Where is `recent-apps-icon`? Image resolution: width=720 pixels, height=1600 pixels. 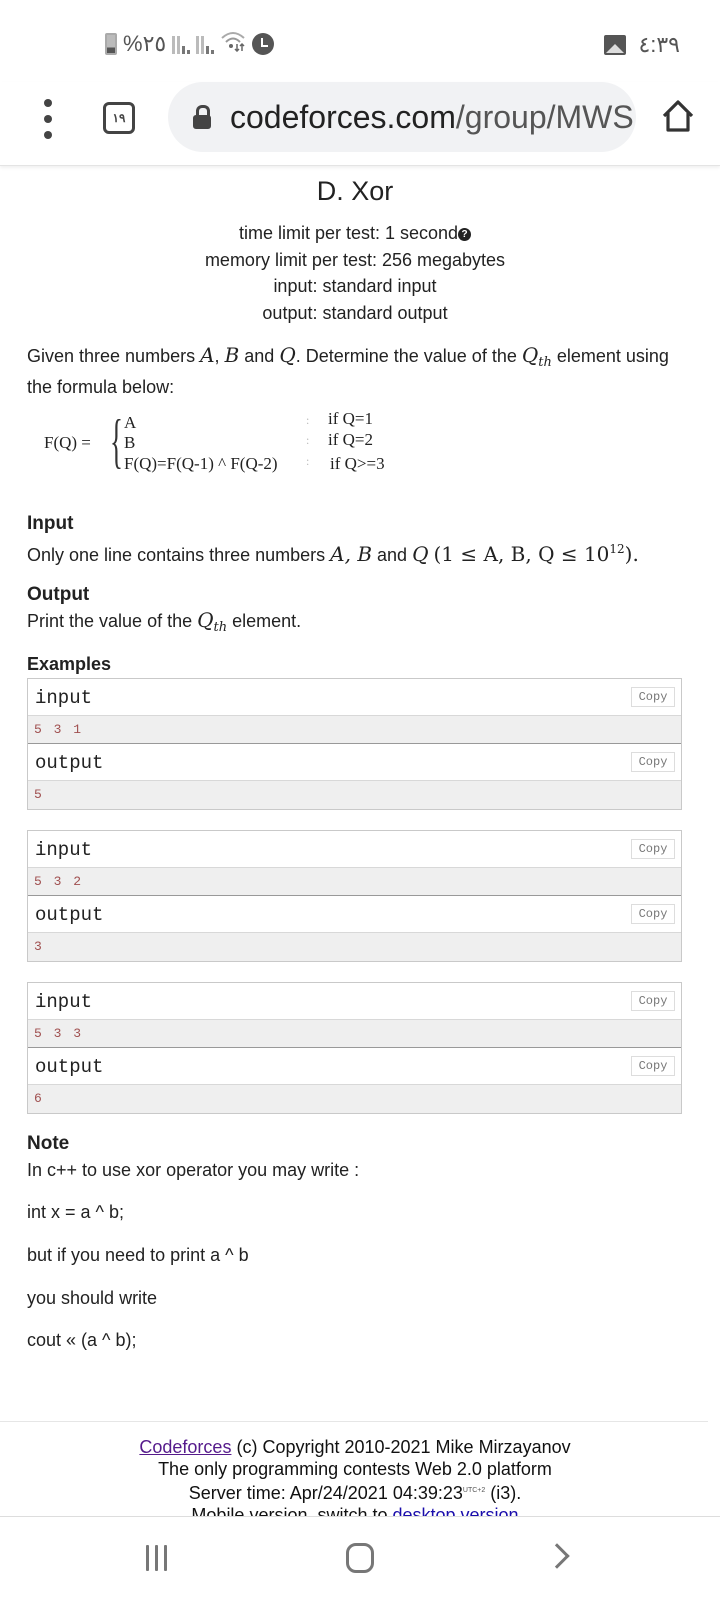
recent-apps-icon is located at coordinates (156, 1558).